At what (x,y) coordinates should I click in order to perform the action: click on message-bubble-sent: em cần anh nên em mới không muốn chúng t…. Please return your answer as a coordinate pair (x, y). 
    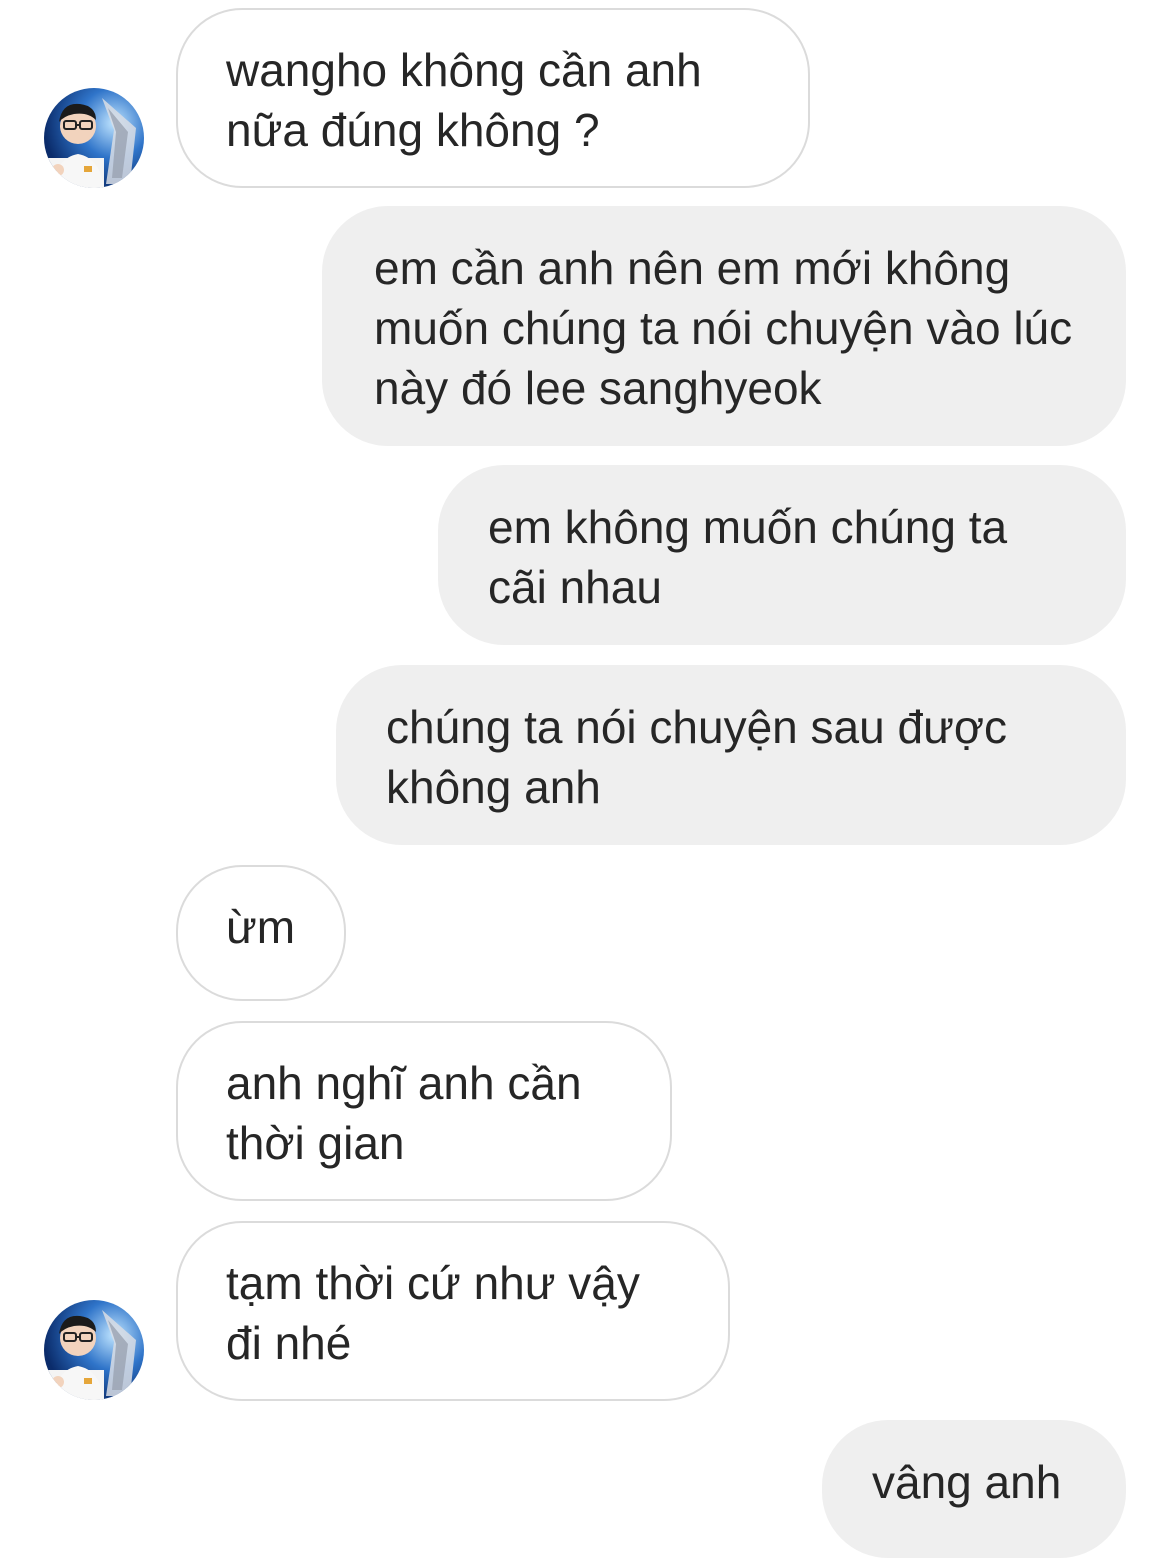
    Looking at the image, I should click on (724, 326).